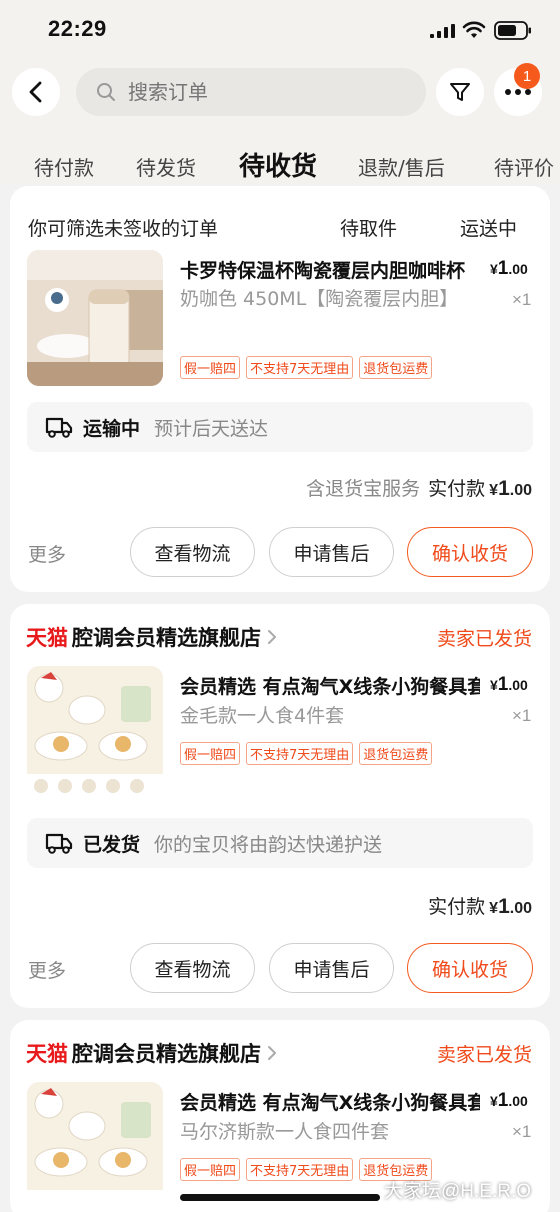 The height and width of the screenshot is (1212, 560). I want to click on filter-option-pickup: 待取件, so click(368, 227).